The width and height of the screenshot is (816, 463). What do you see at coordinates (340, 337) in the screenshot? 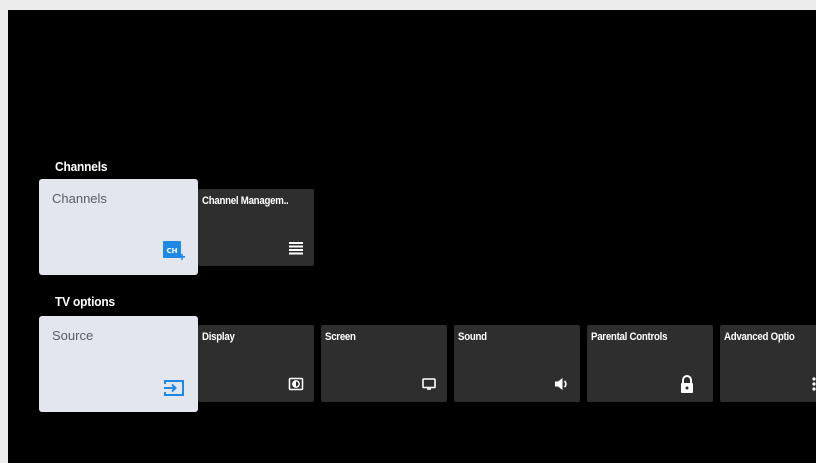
I see `tile-screen-label: Screen` at bounding box center [340, 337].